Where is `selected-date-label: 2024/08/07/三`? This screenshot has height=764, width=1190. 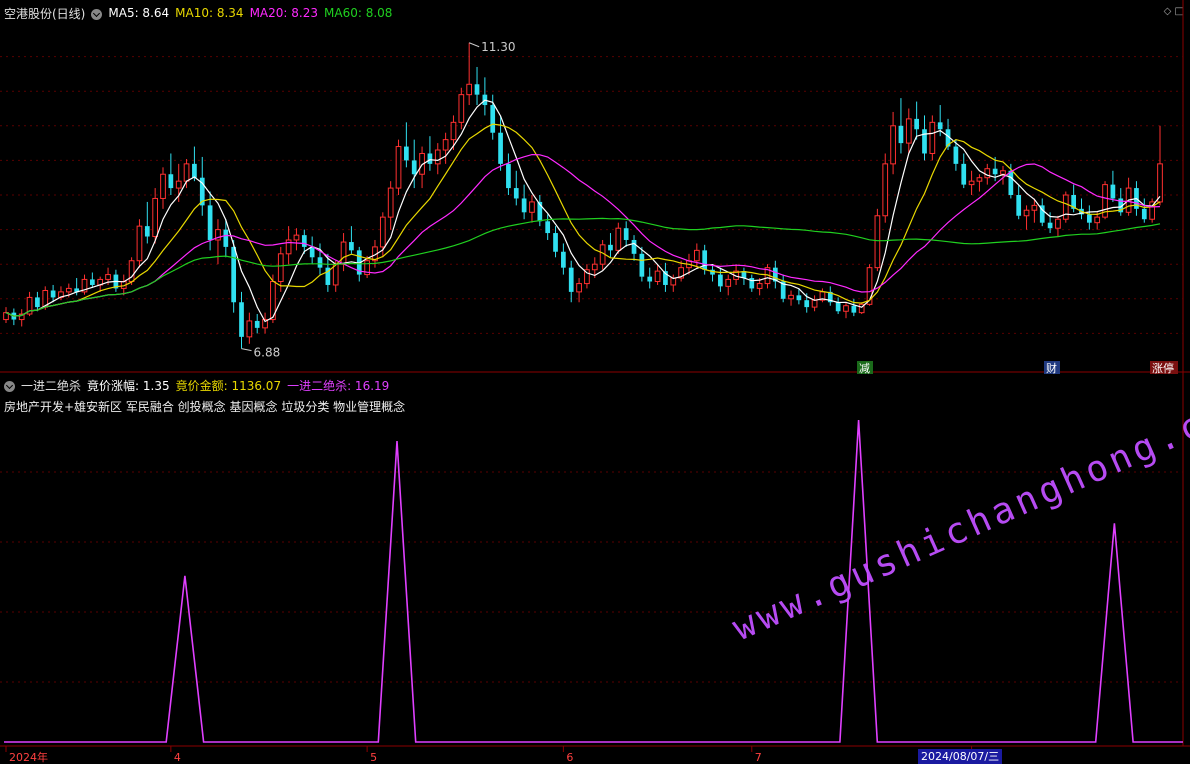 selected-date-label: 2024/08/07/三 is located at coordinates (960, 756).